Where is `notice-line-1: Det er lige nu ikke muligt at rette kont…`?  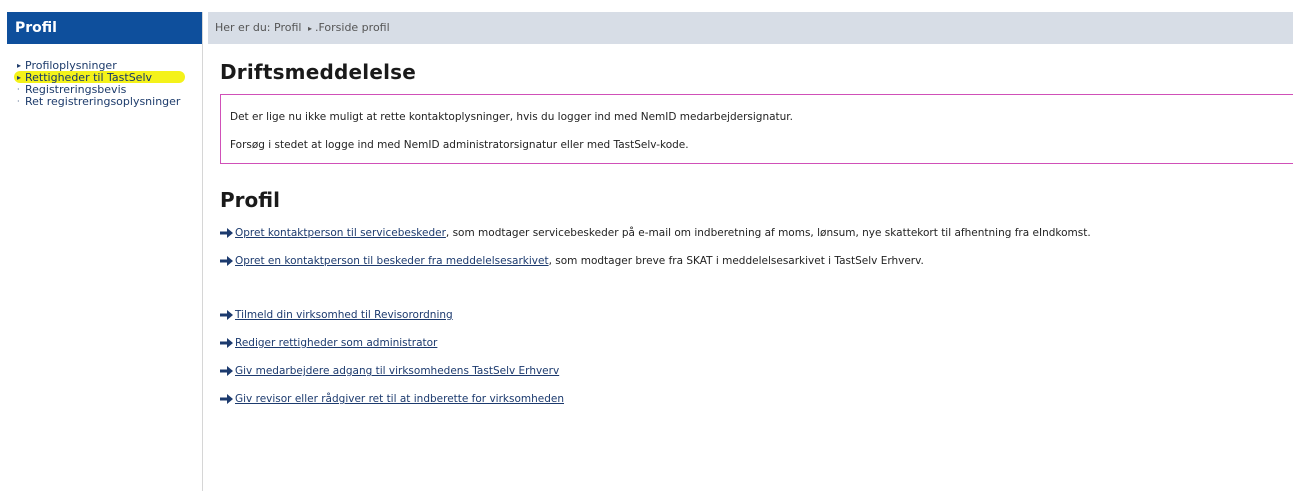
notice-line-1: Det er lige nu ikke muligt at rette kont… is located at coordinates (511, 117).